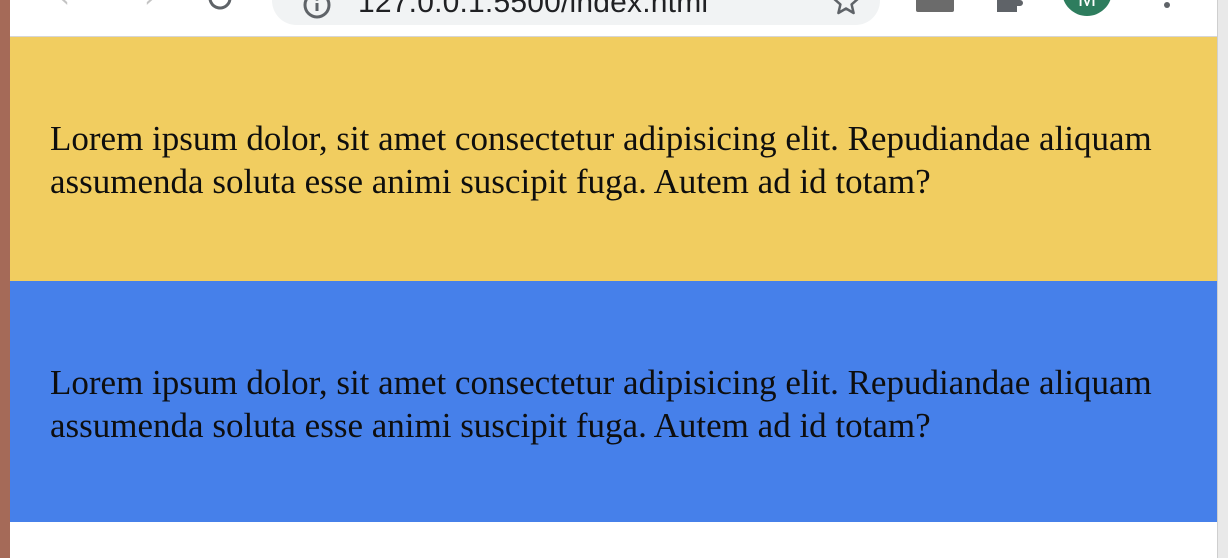  I want to click on browser-toolbar: ‹ › 127.0.0.1:5500/index.html M, so click(613, 18).